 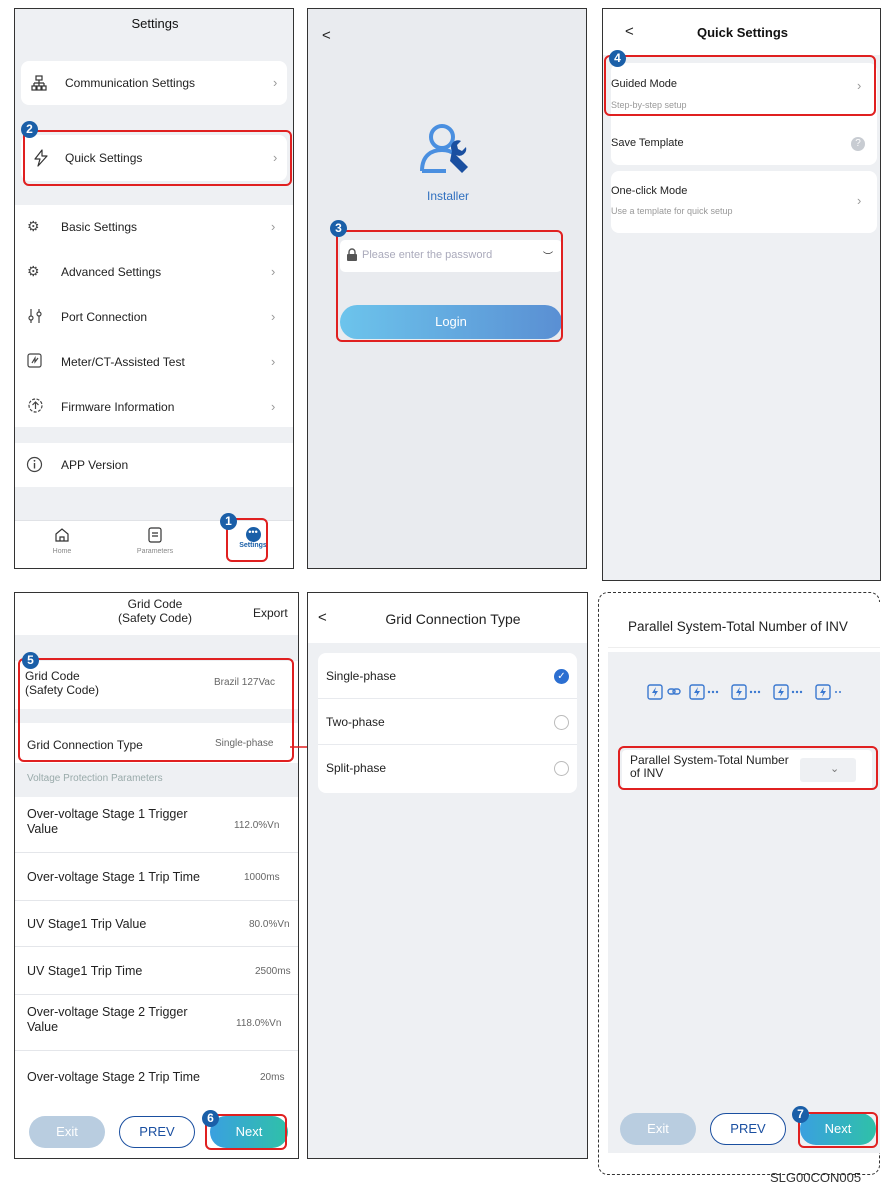 I want to click on home-icon, so click(x=62, y=535).